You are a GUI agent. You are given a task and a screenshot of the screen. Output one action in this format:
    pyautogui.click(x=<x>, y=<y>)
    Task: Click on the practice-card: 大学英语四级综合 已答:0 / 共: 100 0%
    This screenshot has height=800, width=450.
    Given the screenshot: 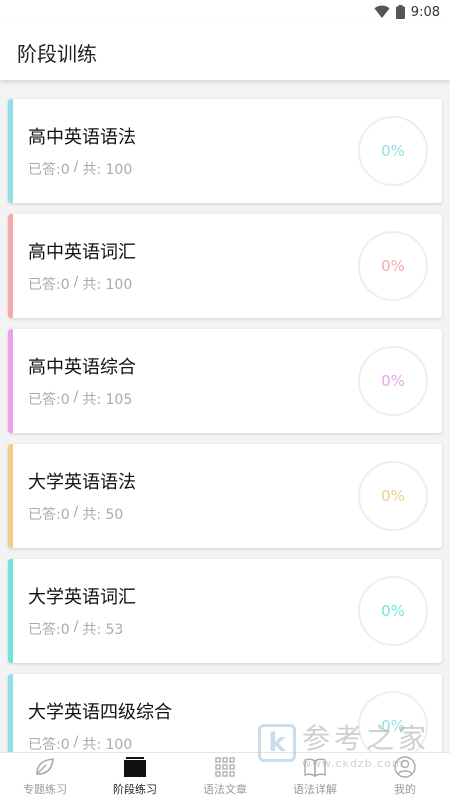 What is the action you would take?
    pyautogui.click(x=225, y=713)
    